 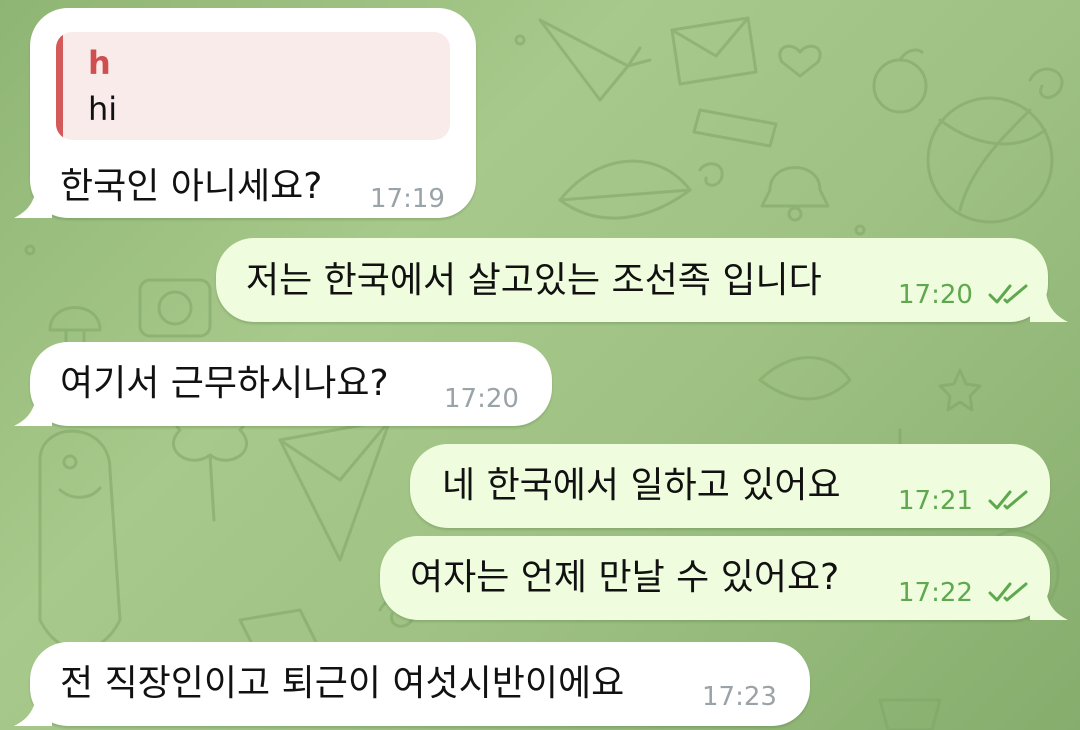 I want to click on reply-accent-bar, so click(x=59, y=86).